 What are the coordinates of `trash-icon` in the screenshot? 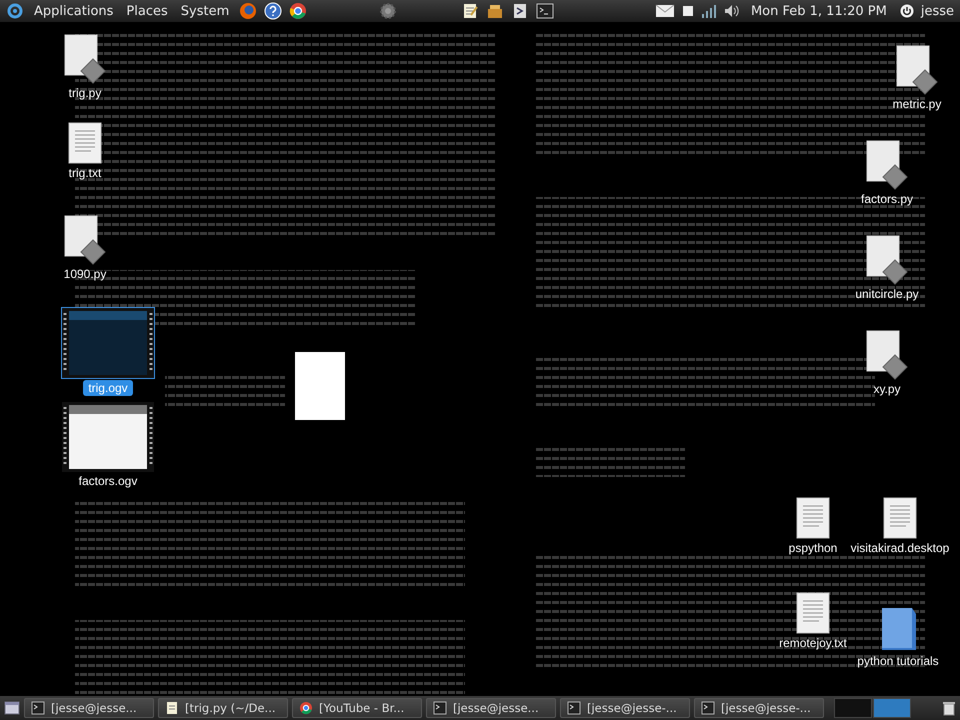 It's located at (949, 708).